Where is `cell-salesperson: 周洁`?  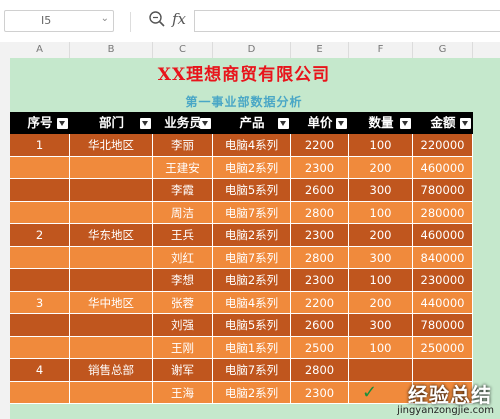
cell-salesperson: 周洁 is located at coordinates (183, 212).